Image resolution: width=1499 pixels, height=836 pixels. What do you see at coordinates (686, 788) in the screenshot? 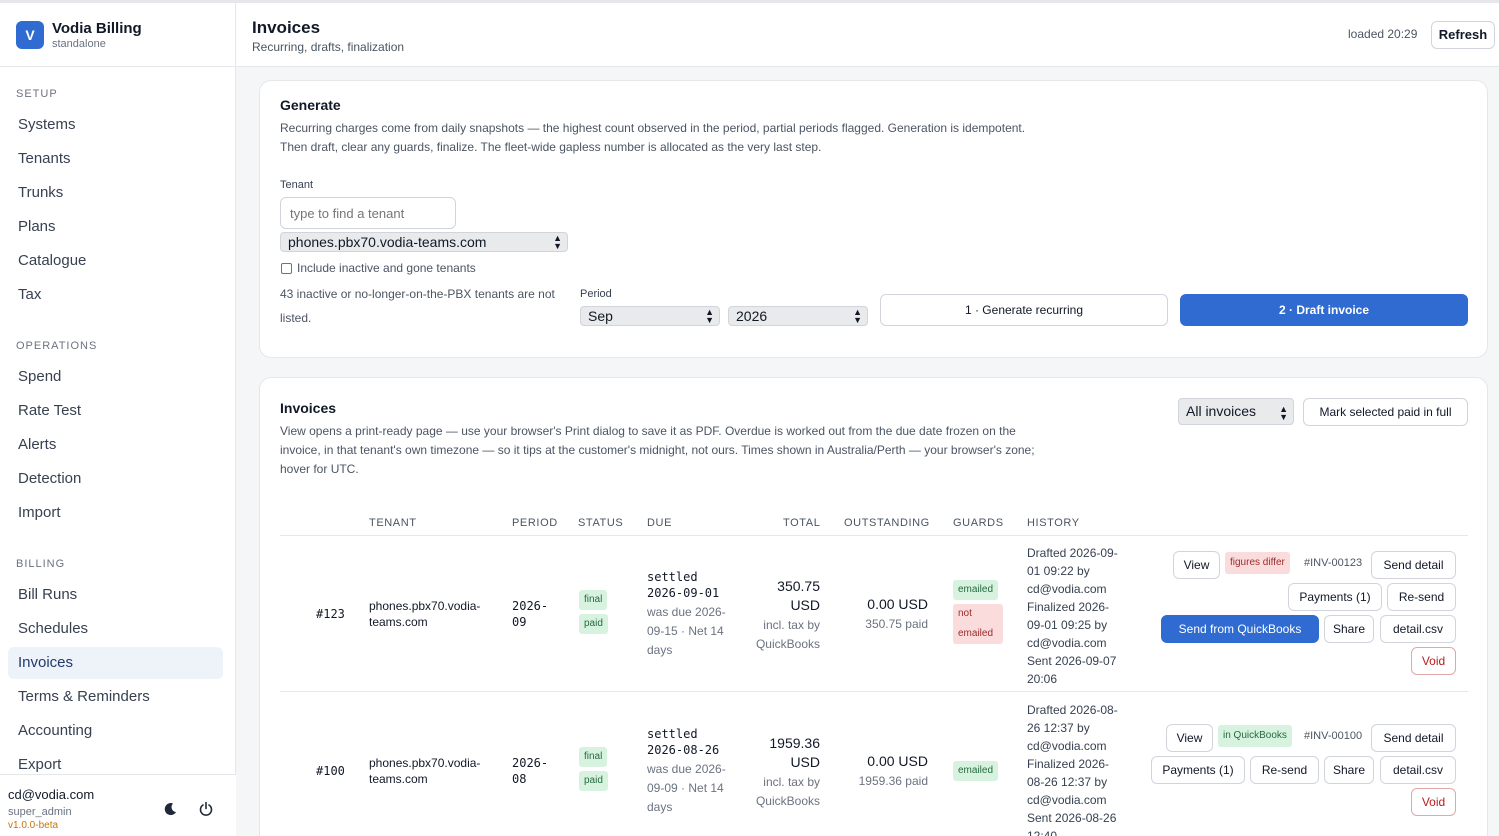
I see `due-note: was due 2026-09-09 · Net 14 days` at bounding box center [686, 788].